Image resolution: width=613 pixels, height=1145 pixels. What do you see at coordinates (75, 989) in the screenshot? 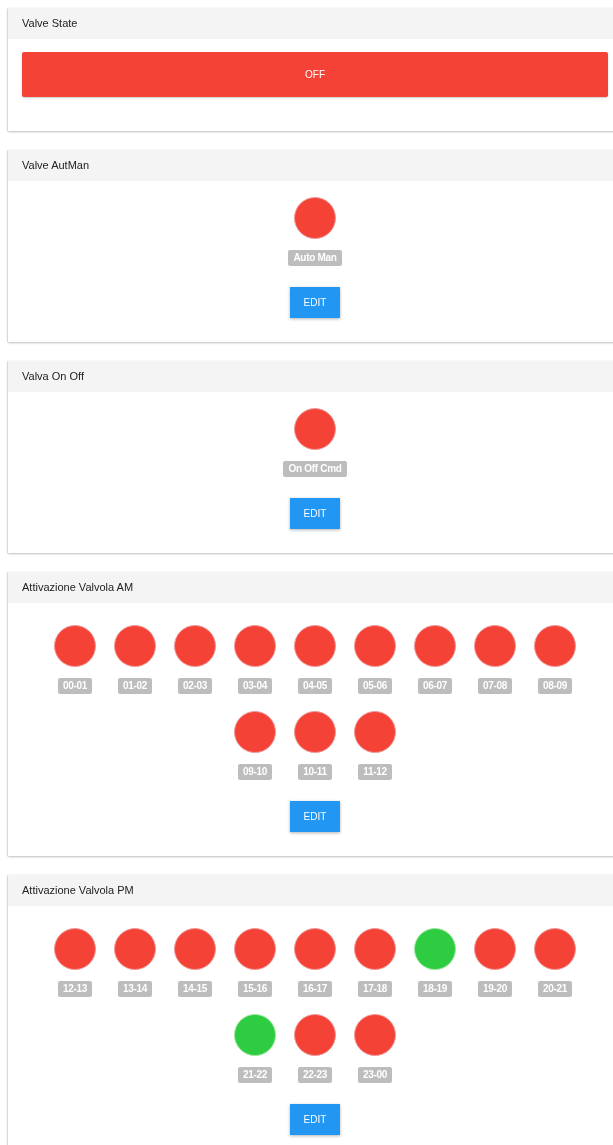
I see `led-label: 12-13` at bounding box center [75, 989].